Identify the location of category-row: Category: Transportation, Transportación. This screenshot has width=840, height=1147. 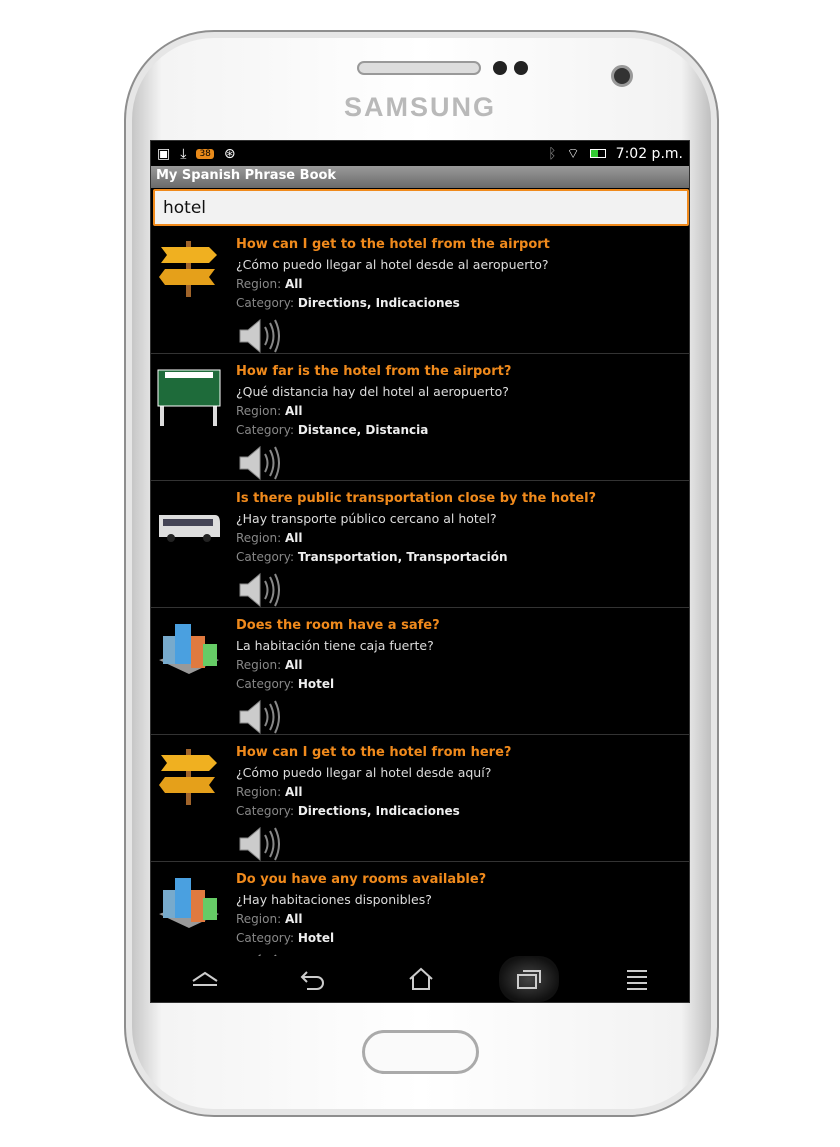
(462, 557).